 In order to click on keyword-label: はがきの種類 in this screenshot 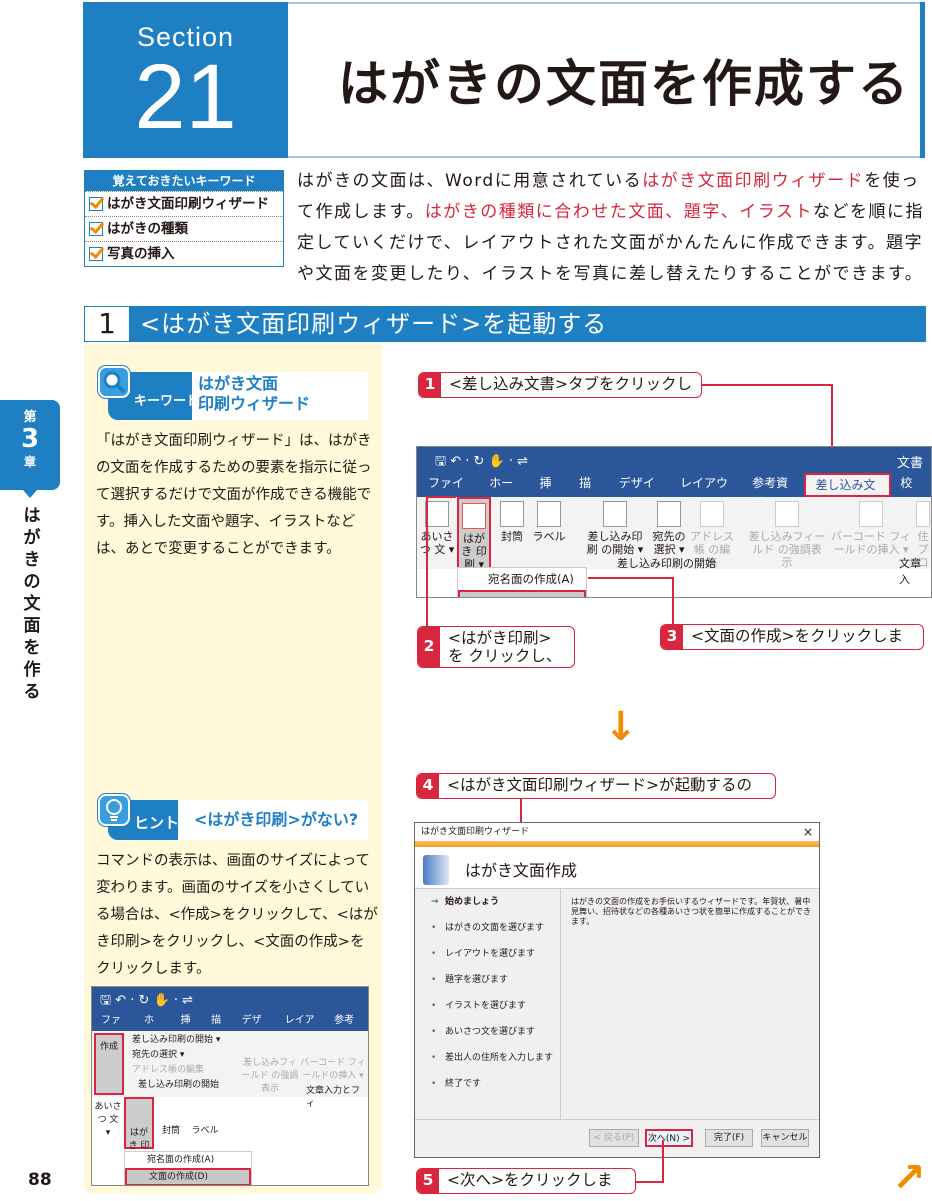, I will do `click(147, 229)`.